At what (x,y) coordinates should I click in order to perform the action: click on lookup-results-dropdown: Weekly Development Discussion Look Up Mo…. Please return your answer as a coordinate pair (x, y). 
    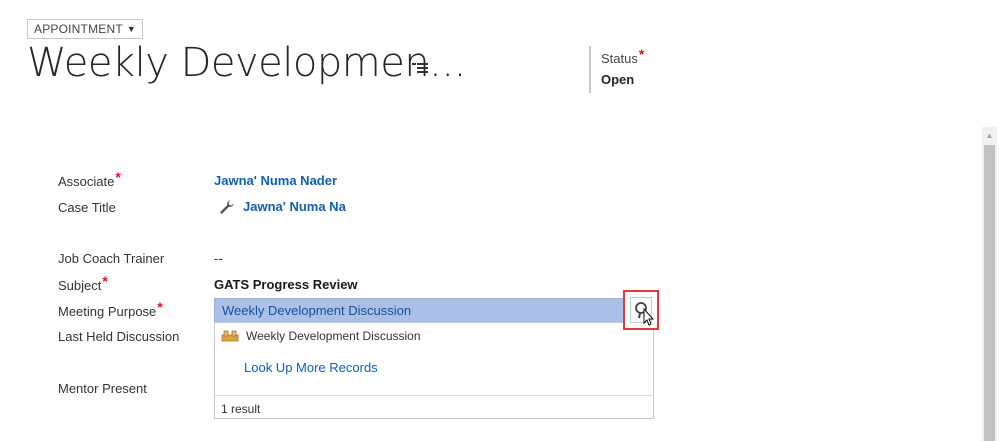
    Looking at the image, I should click on (434, 370).